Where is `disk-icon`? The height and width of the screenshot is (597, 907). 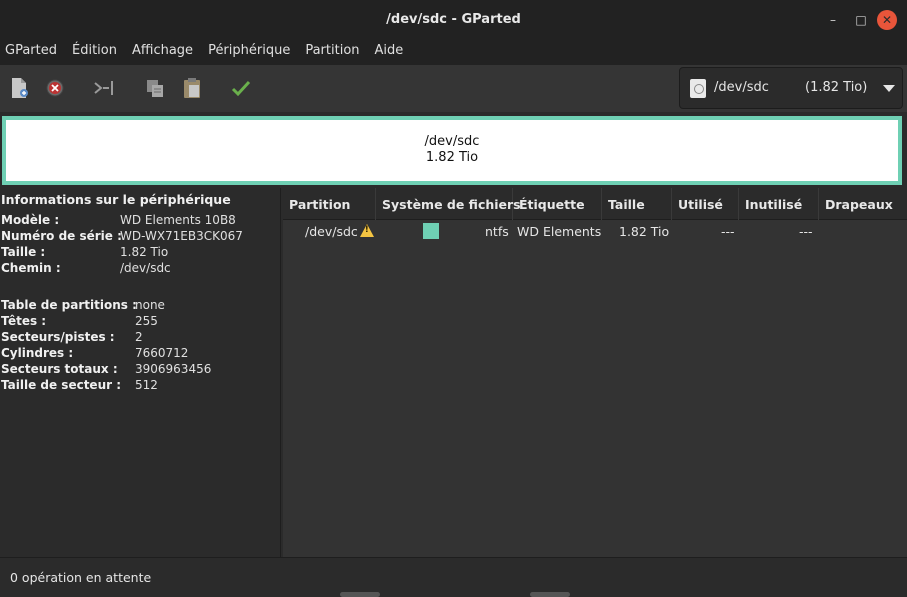 disk-icon is located at coordinates (698, 88).